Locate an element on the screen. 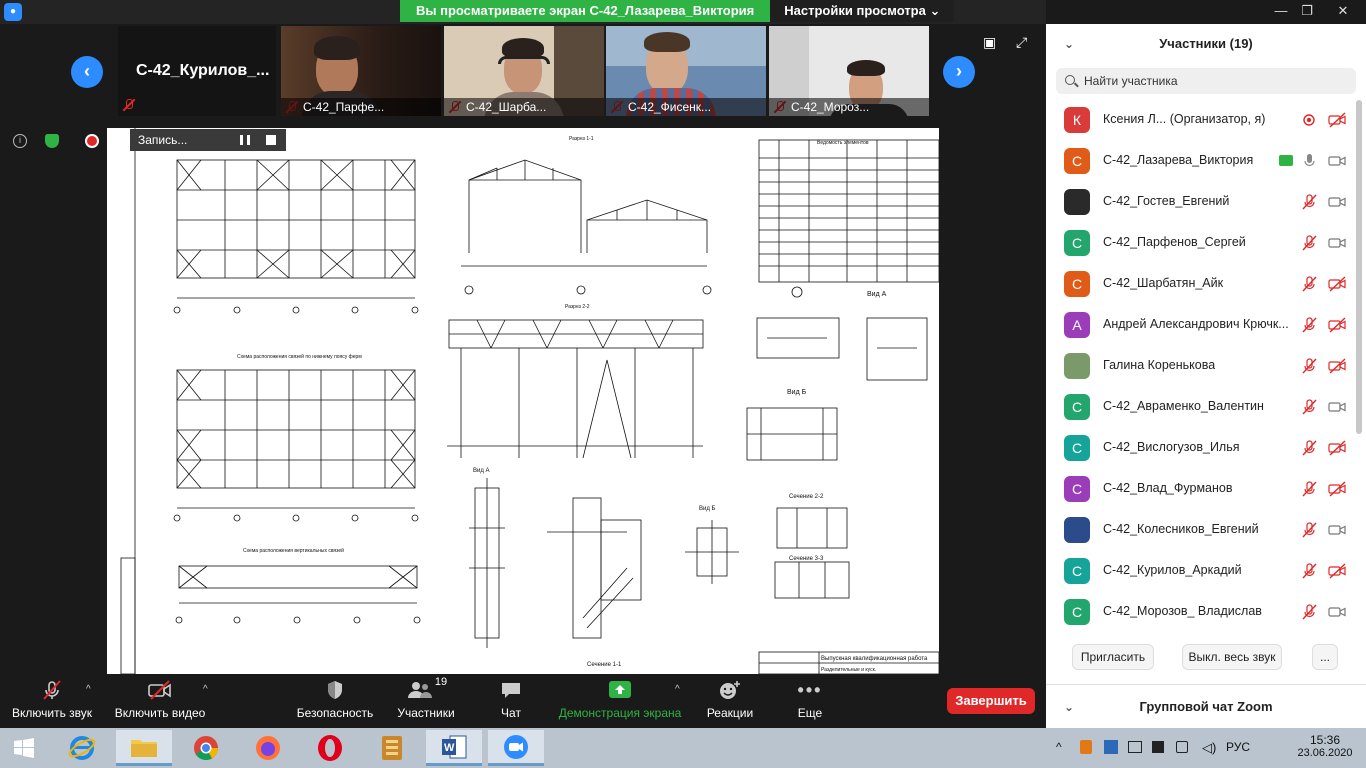  chrome-icon is located at coordinates (206, 748).